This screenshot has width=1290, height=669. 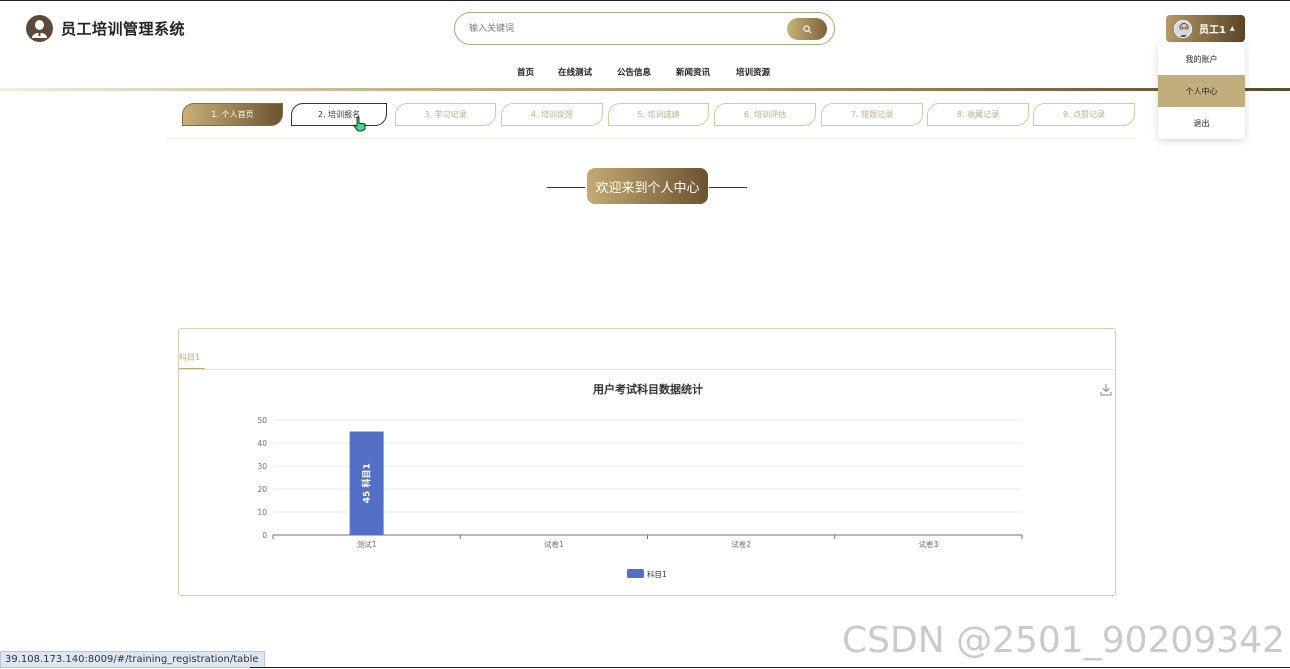 What do you see at coordinates (978, 114) in the screenshot?
I see `tab-favorites: 8. 收藏记录` at bounding box center [978, 114].